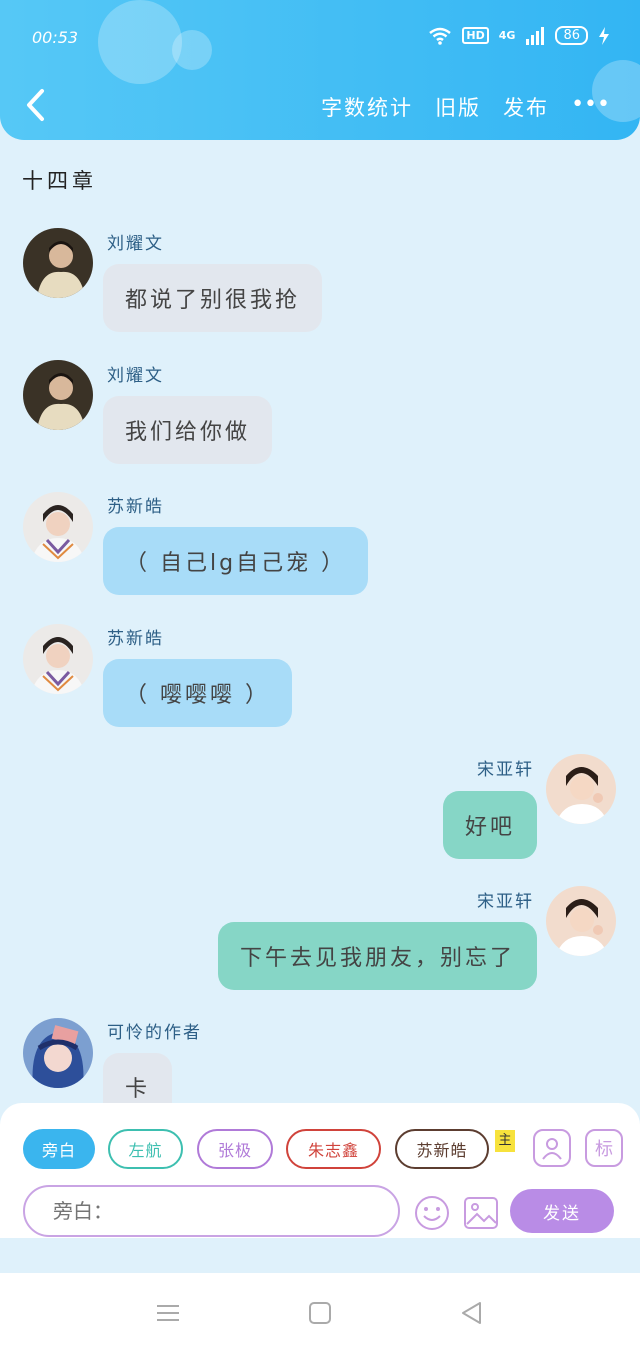 This screenshot has width=640, height=1351. What do you see at coordinates (320, 70) in the screenshot?
I see `top-header: 00:53 HD 4G 86 字数统计 旧版 发布 •••` at bounding box center [320, 70].